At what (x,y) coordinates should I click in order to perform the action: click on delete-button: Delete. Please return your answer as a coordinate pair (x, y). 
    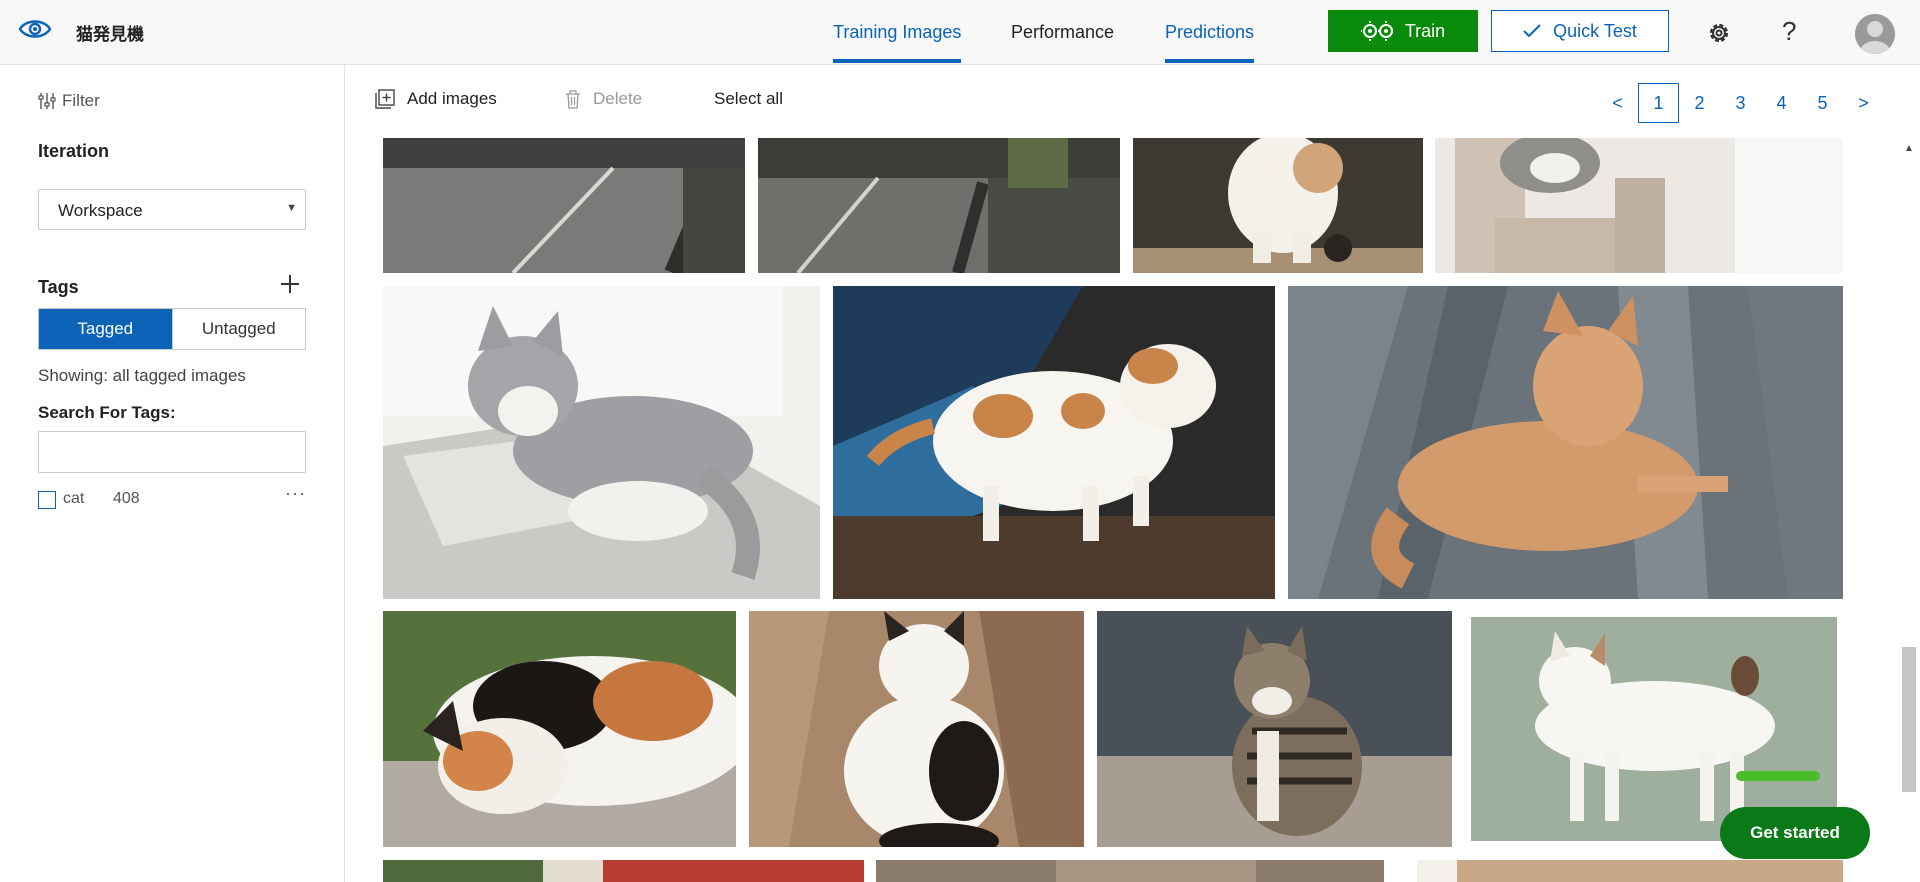
    Looking at the image, I should click on (603, 99).